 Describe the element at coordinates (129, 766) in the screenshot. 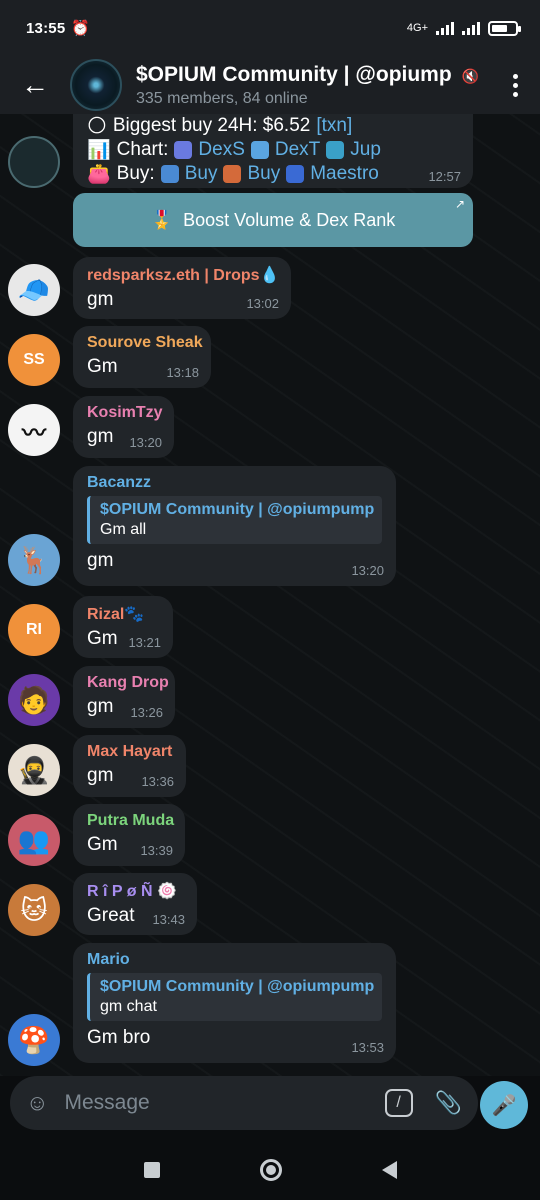

I see `message-bubble: Max Hayart gm 13:36` at that location.